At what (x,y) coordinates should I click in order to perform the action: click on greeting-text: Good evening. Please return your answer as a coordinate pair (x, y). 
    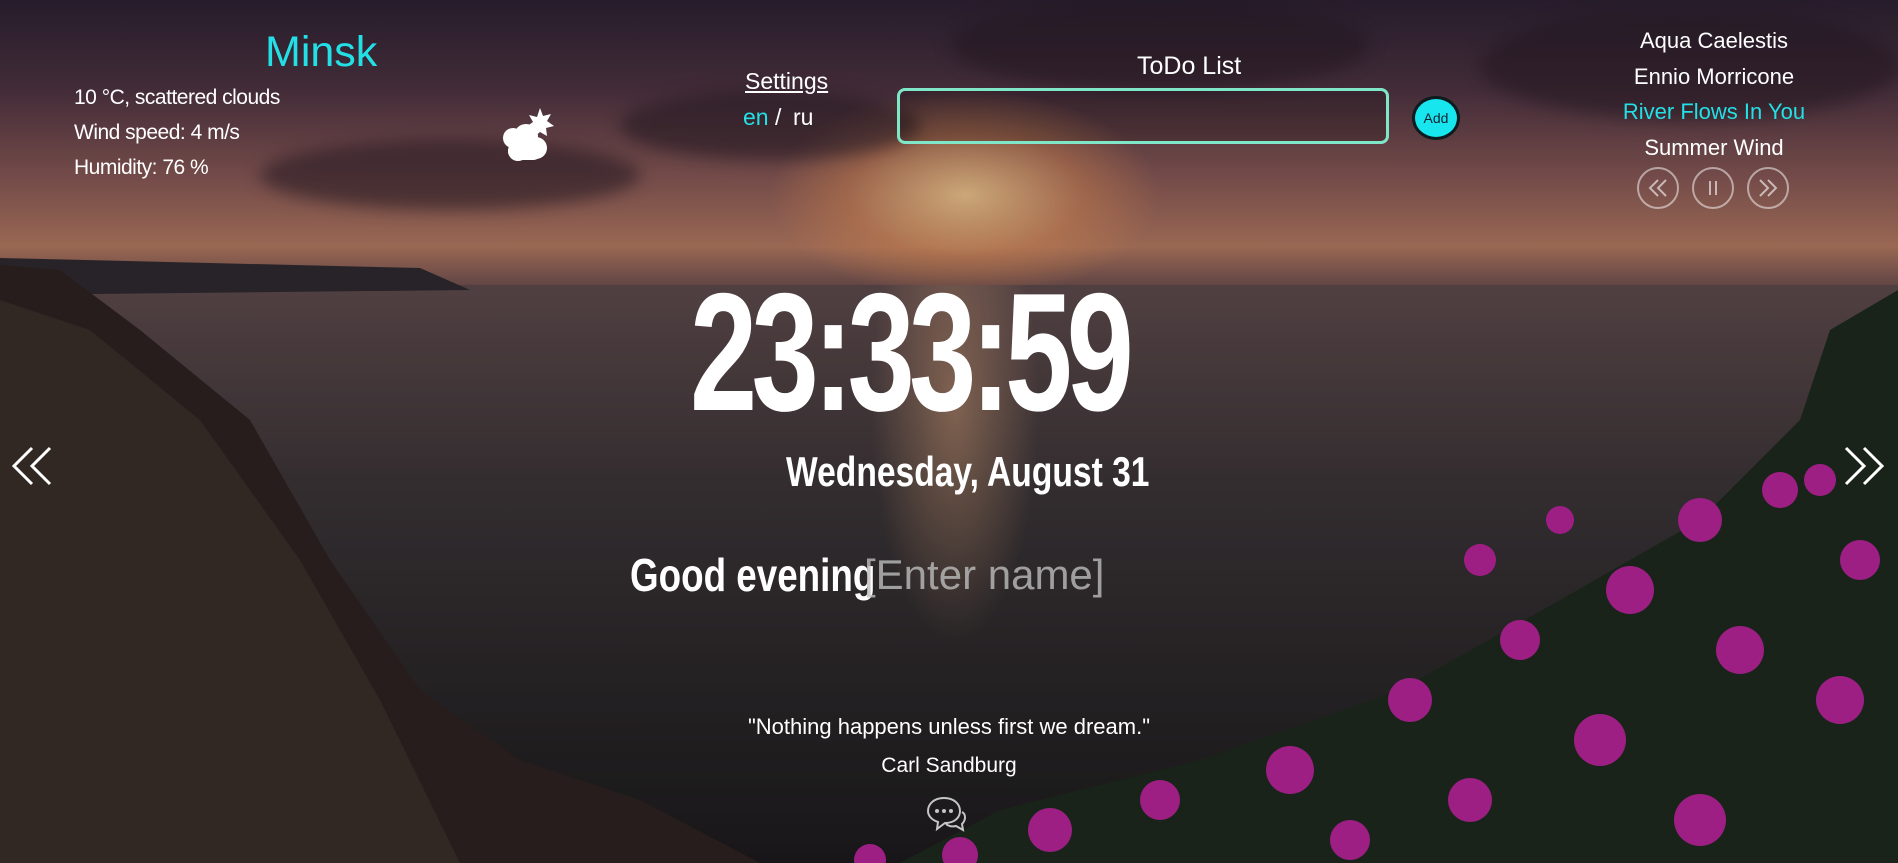
    Looking at the image, I should click on (753, 575).